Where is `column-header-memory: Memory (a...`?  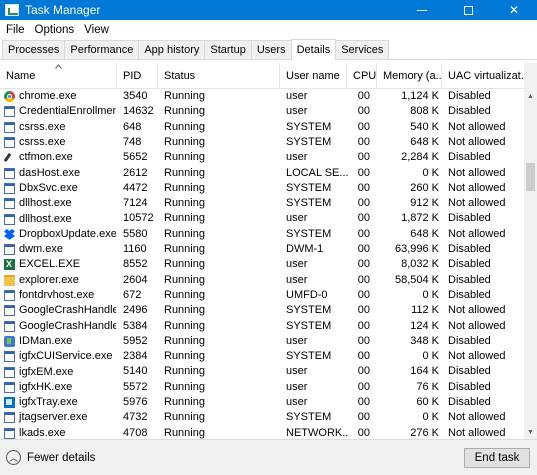
column-header-memory: Memory (a... is located at coordinates (409, 76).